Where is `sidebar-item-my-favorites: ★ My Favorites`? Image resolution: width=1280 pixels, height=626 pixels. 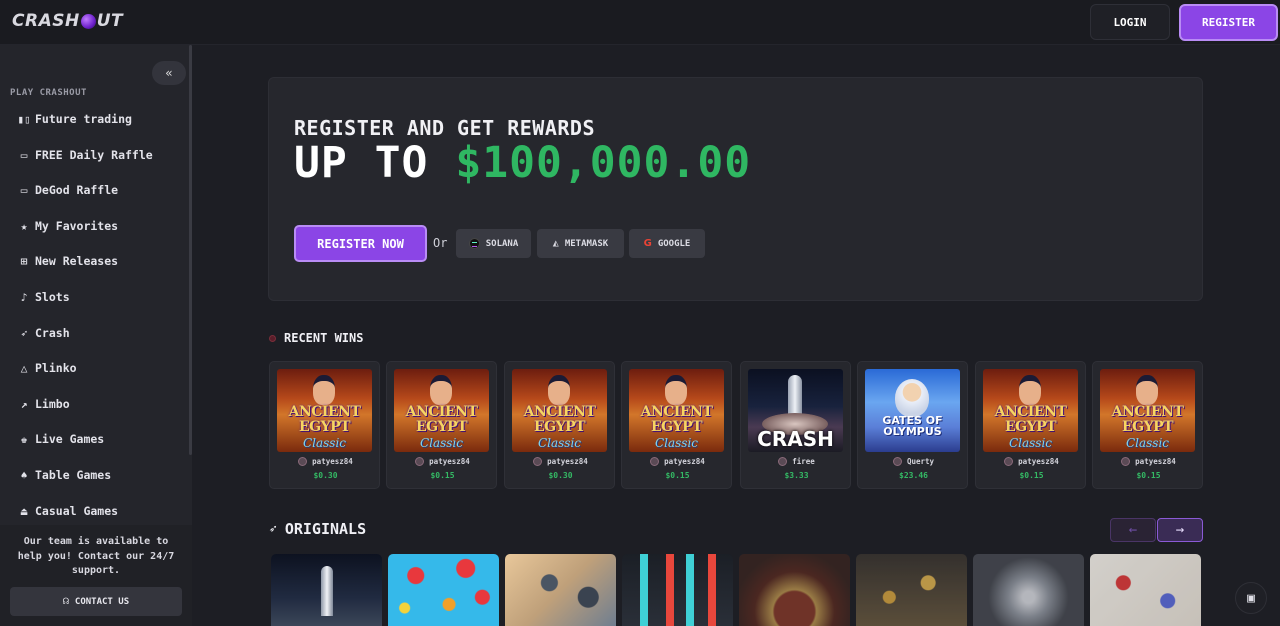 sidebar-item-my-favorites: ★ My Favorites is located at coordinates (67, 226).